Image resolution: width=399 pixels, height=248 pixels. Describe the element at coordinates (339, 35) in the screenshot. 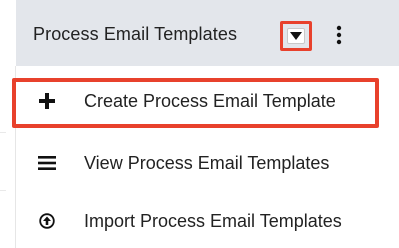

I see `kebab-vertical-icon` at that location.